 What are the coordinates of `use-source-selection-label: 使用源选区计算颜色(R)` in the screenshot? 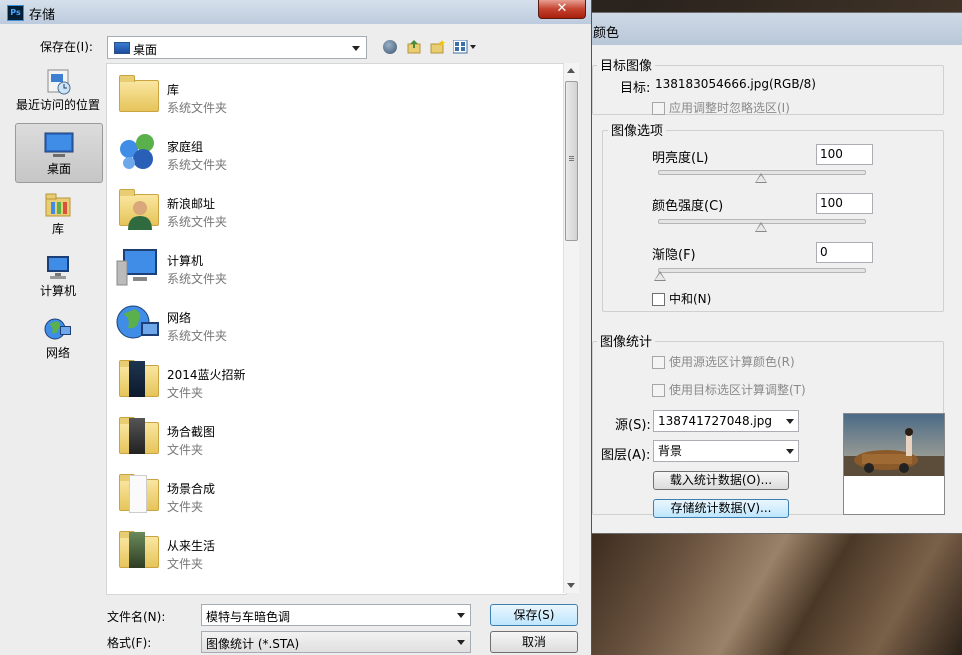 It's located at (732, 362).